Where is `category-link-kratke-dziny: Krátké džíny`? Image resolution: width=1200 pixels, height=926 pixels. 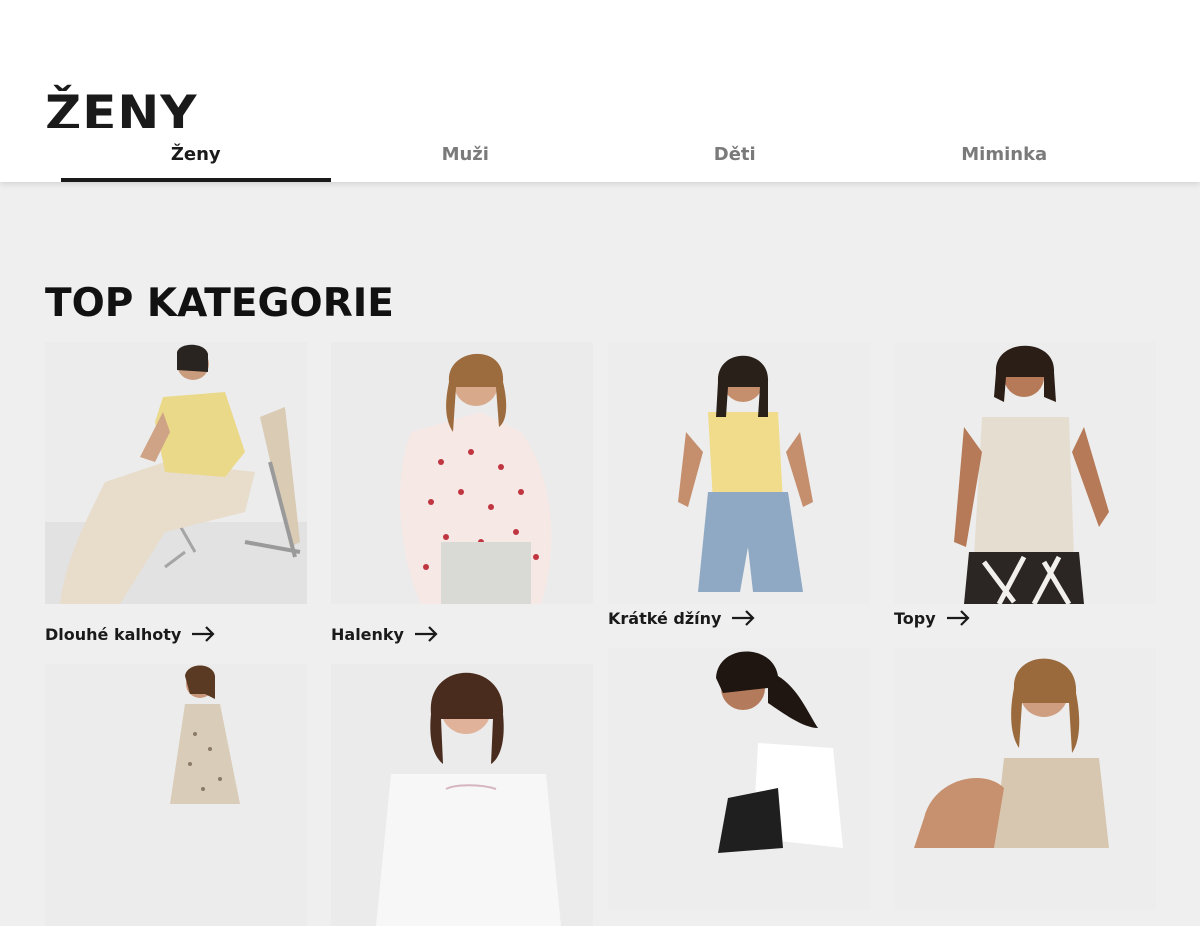 category-link-kratke-dziny: Krátké džíny is located at coordinates (739, 618).